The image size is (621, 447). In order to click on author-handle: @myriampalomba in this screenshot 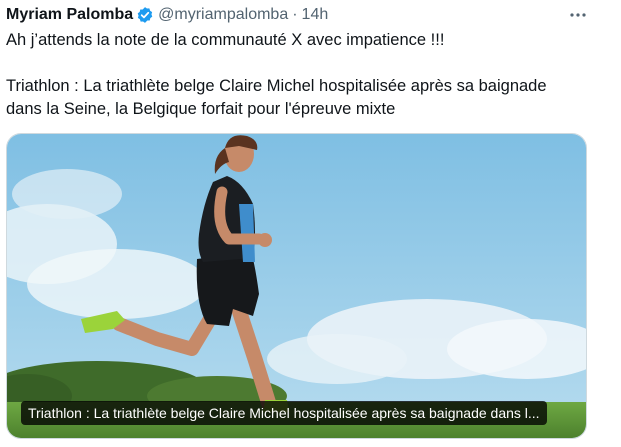, I will do `click(223, 15)`.